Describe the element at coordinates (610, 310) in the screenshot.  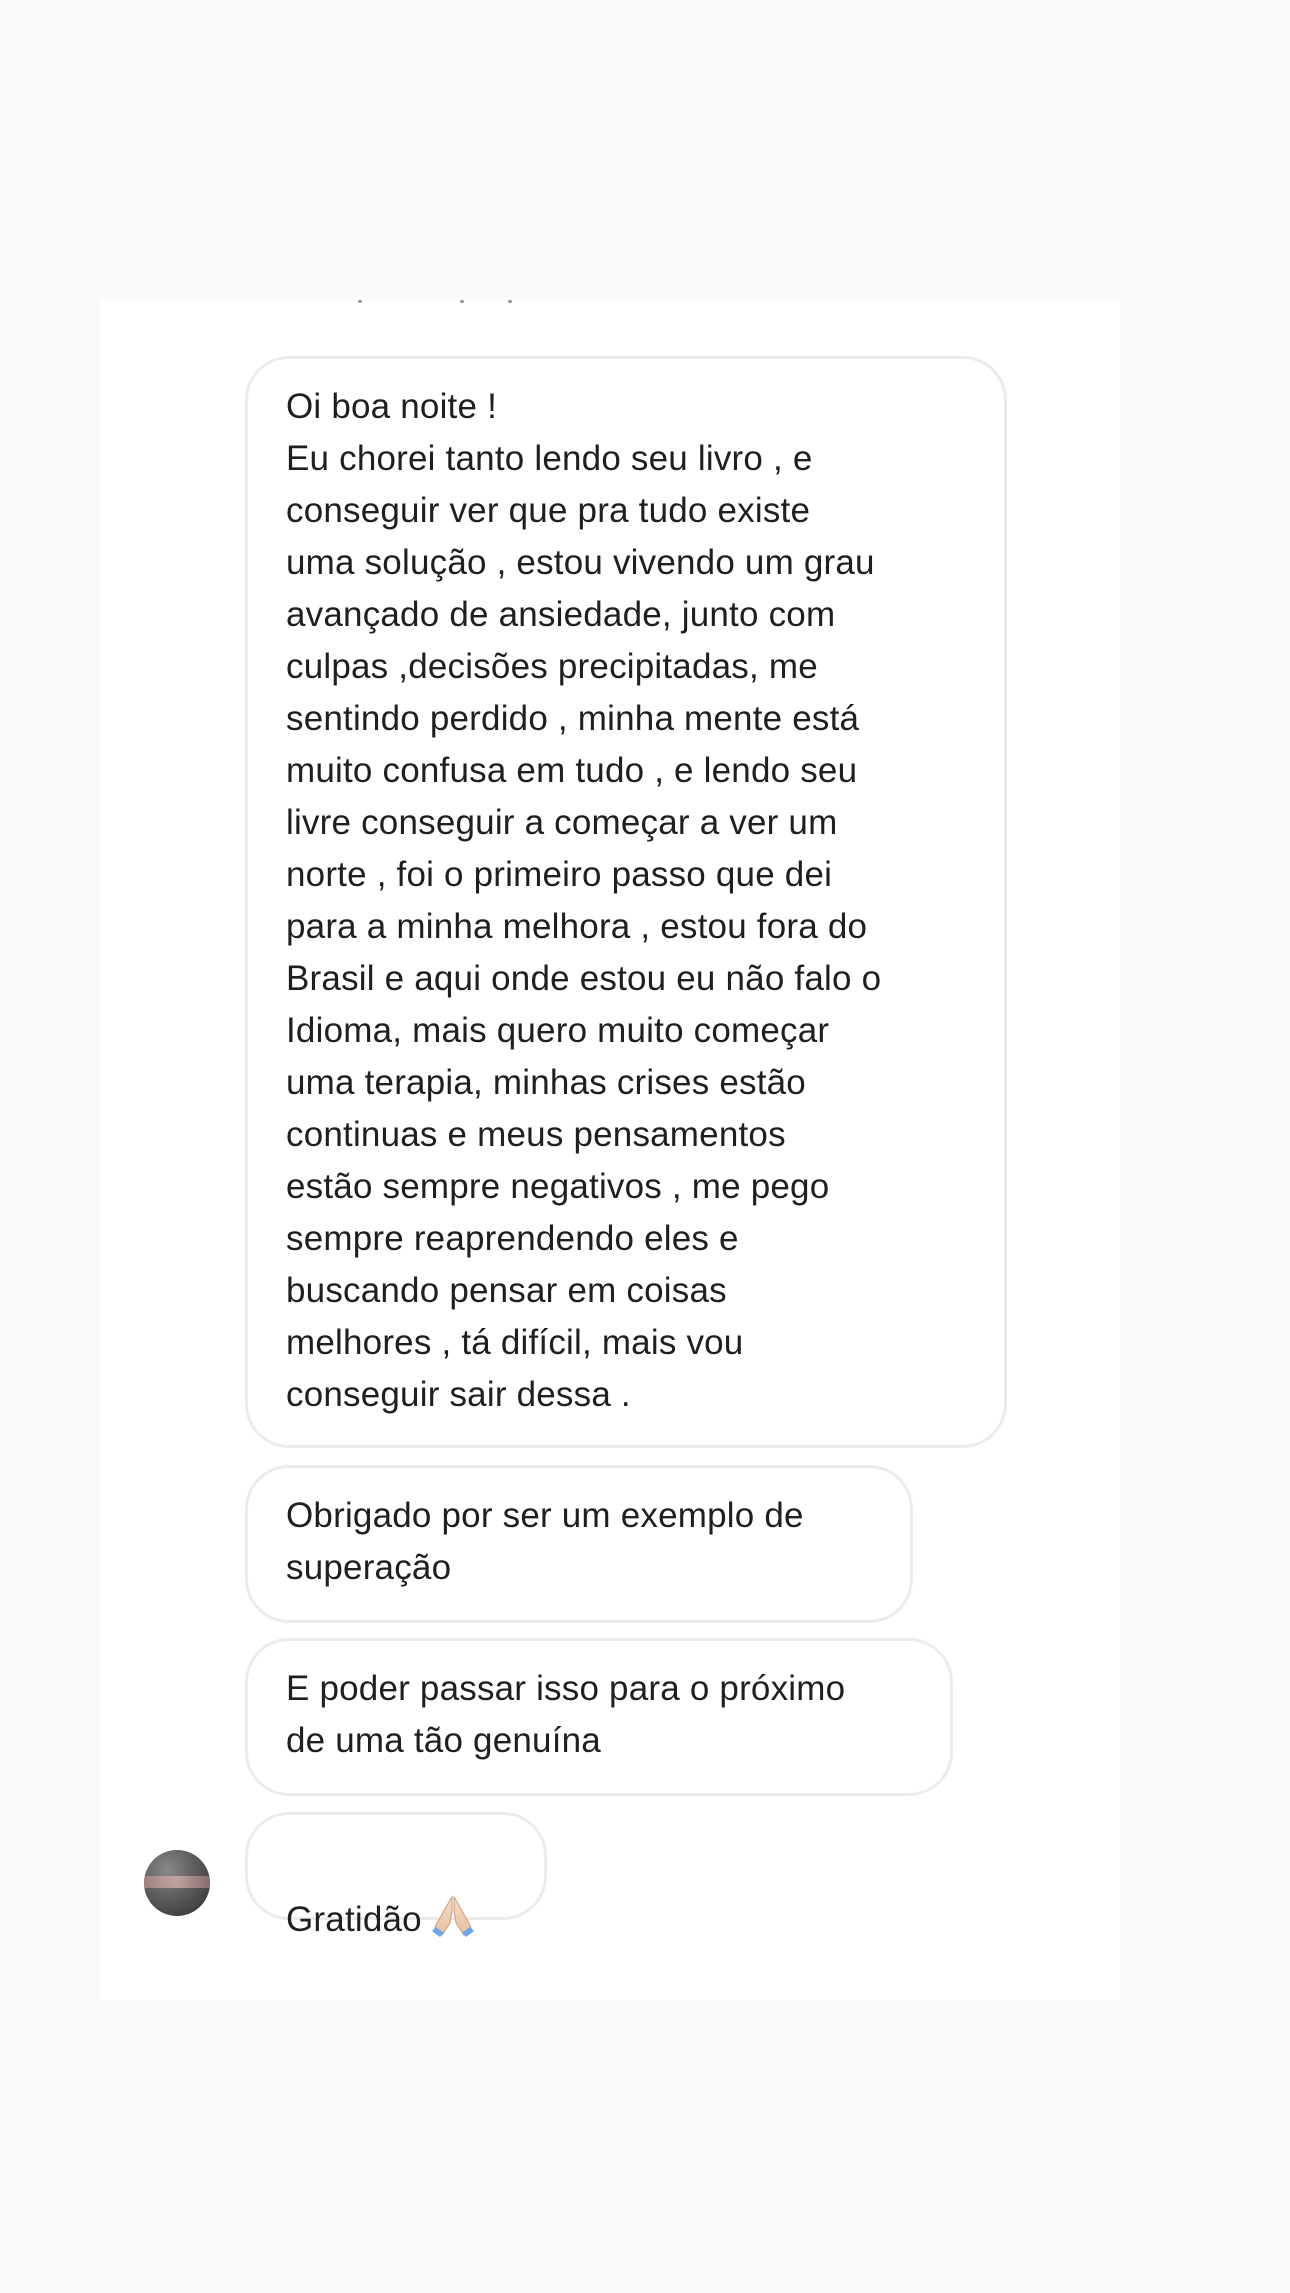
I see `top-separator` at that location.